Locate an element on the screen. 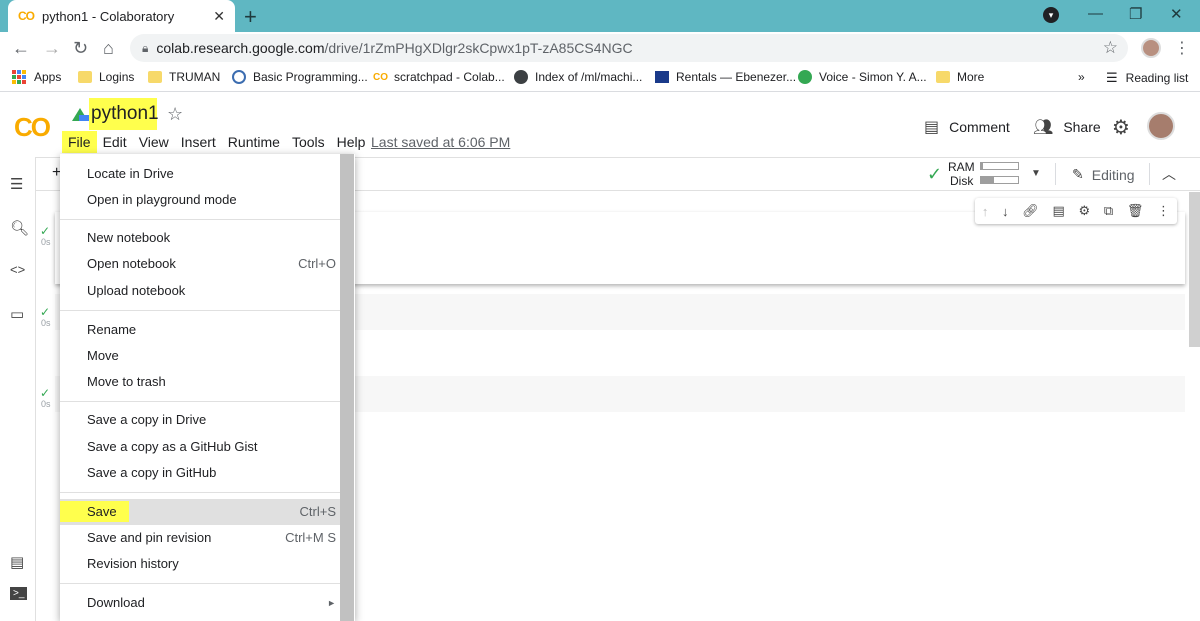 This screenshot has width=1200, height=621. profile-avatar is located at coordinates (1151, 48).